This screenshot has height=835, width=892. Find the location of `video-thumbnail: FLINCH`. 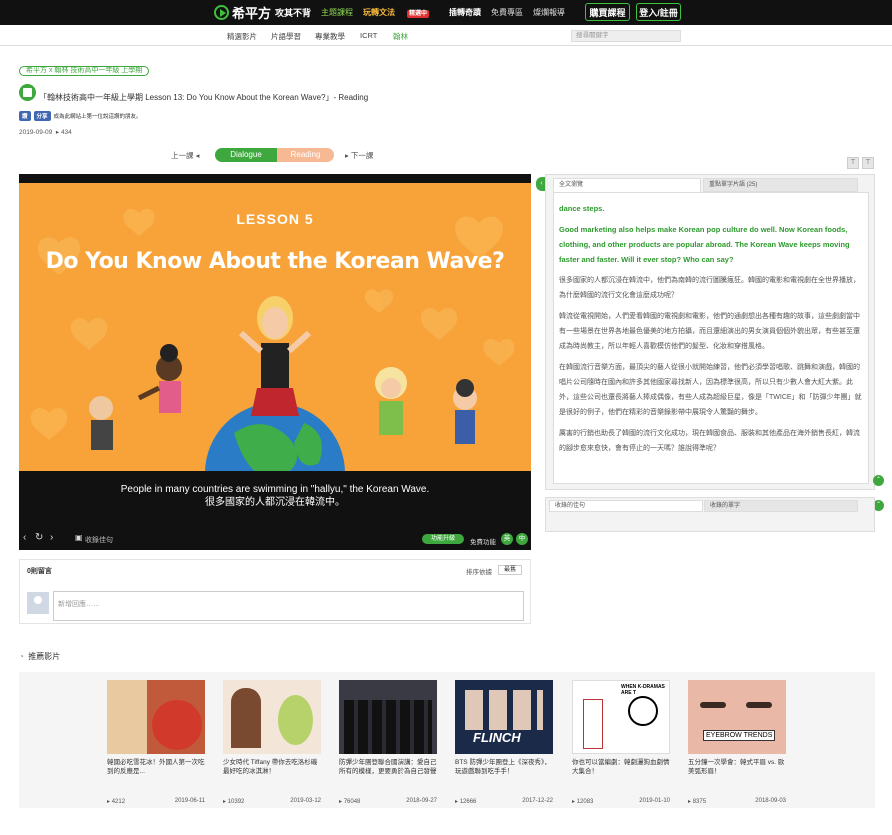

video-thumbnail: FLINCH is located at coordinates (504, 717).